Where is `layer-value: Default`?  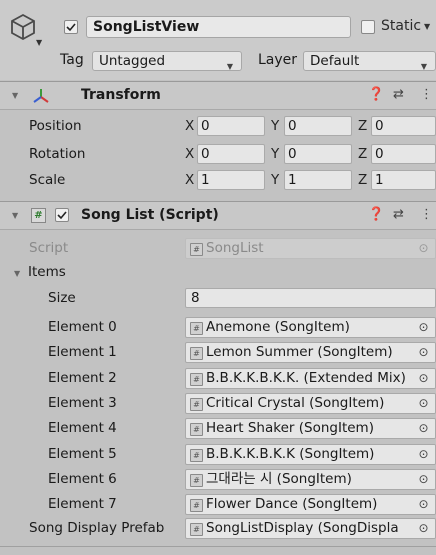 layer-value: Default is located at coordinates (335, 61).